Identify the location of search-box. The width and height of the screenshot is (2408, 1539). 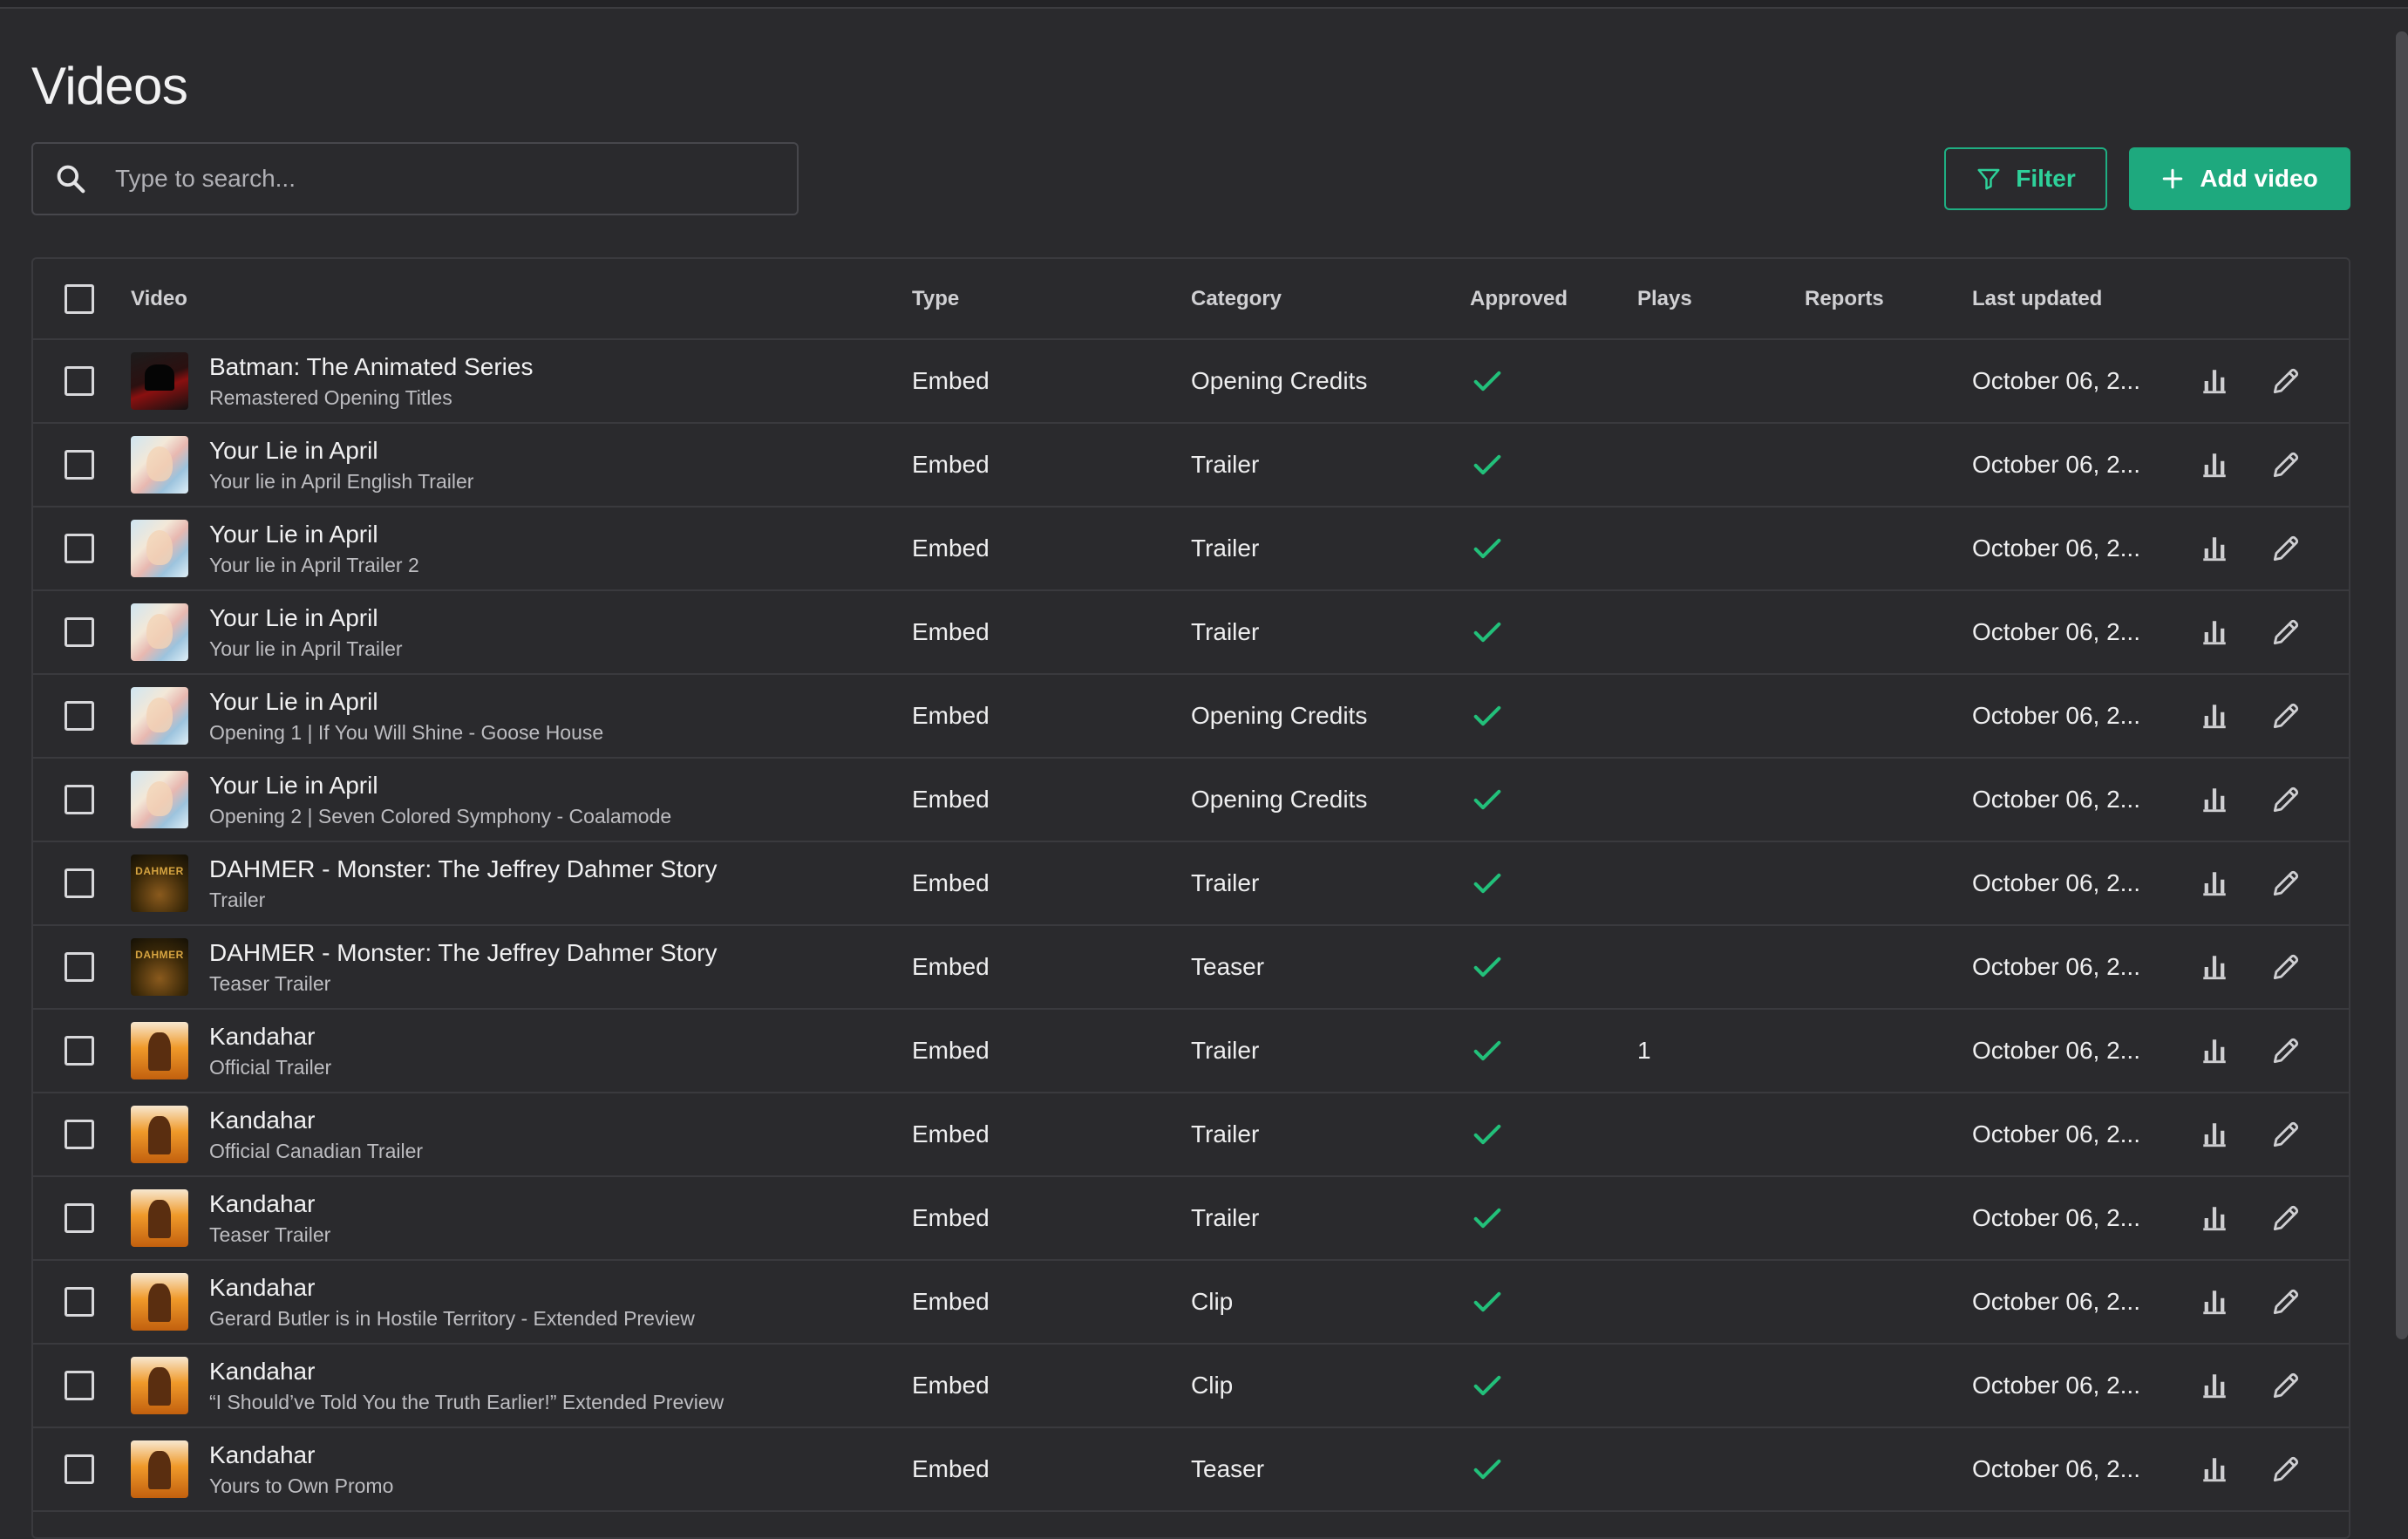
(415, 178).